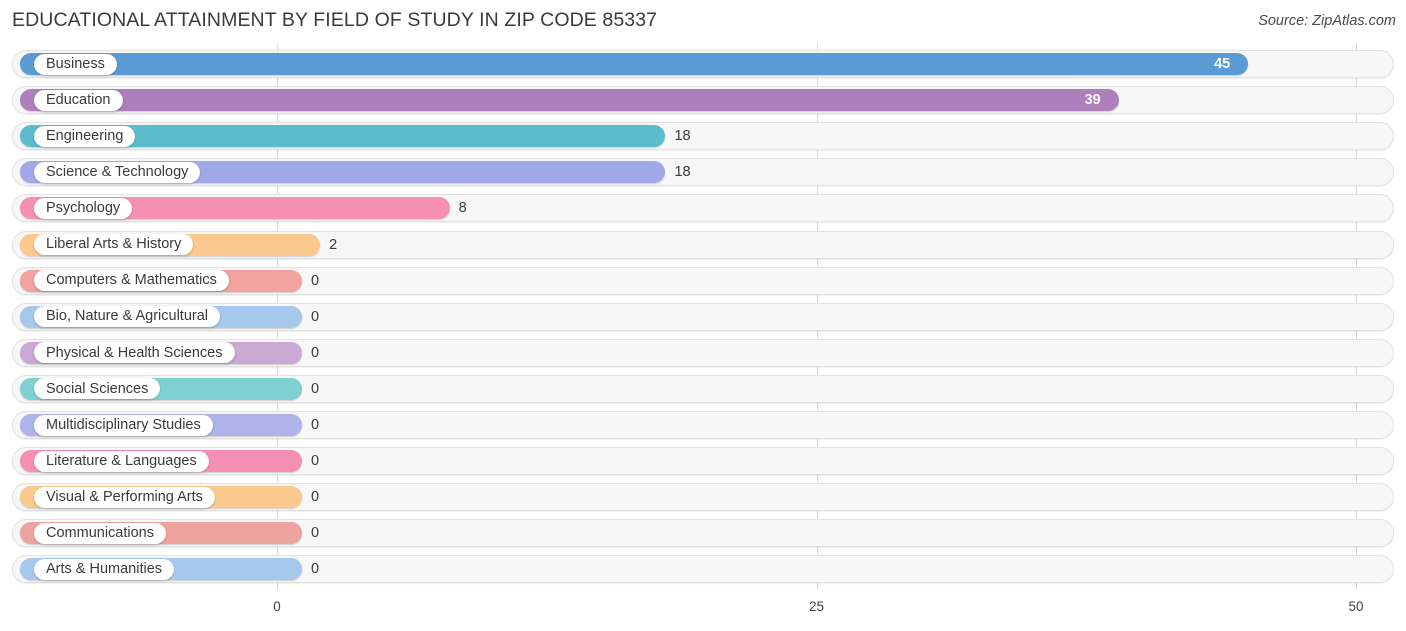  What do you see at coordinates (703, 461) in the screenshot?
I see `bar-row: Literature & Languages 0` at bounding box center [703, 461].